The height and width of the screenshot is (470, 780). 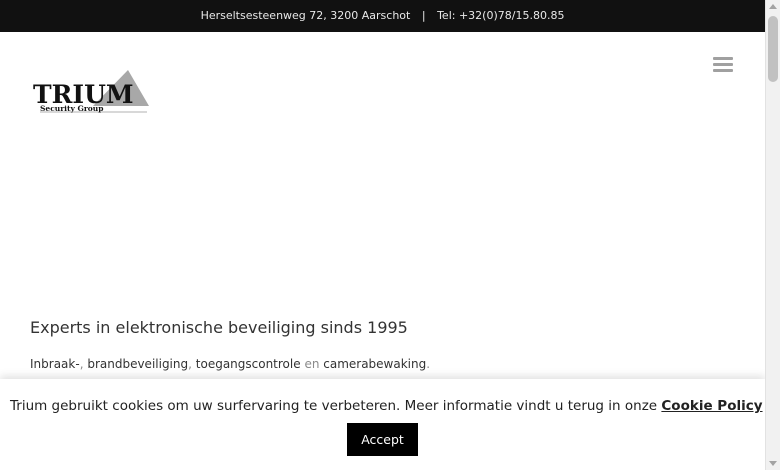 I want to click on scrollbar-thumb, so click(x=773, y=49).